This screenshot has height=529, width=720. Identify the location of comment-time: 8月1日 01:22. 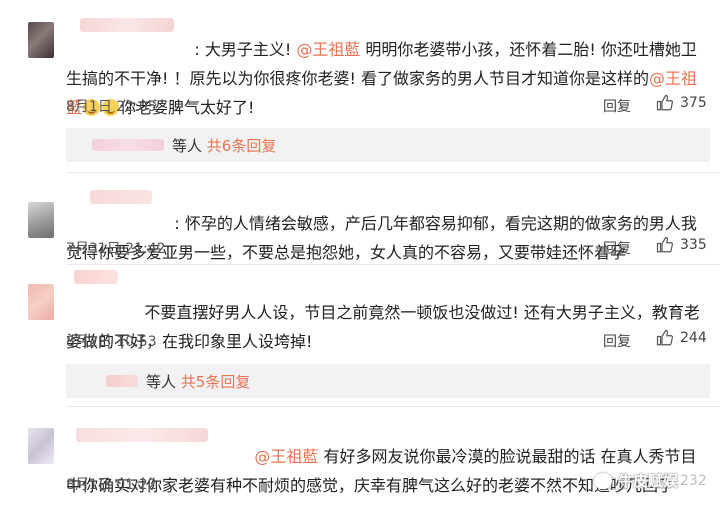
(111, 485).